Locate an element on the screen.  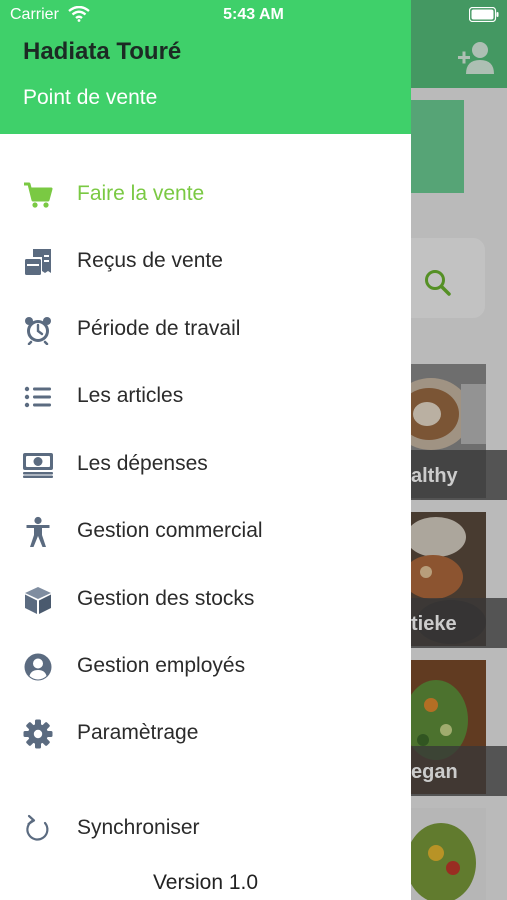
sync-icon is located at coordinates (38, 829).